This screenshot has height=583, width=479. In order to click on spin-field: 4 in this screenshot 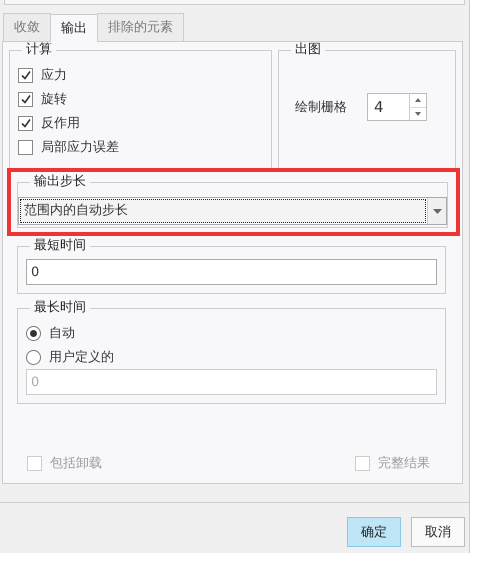, I will do `click(397, 107)`.